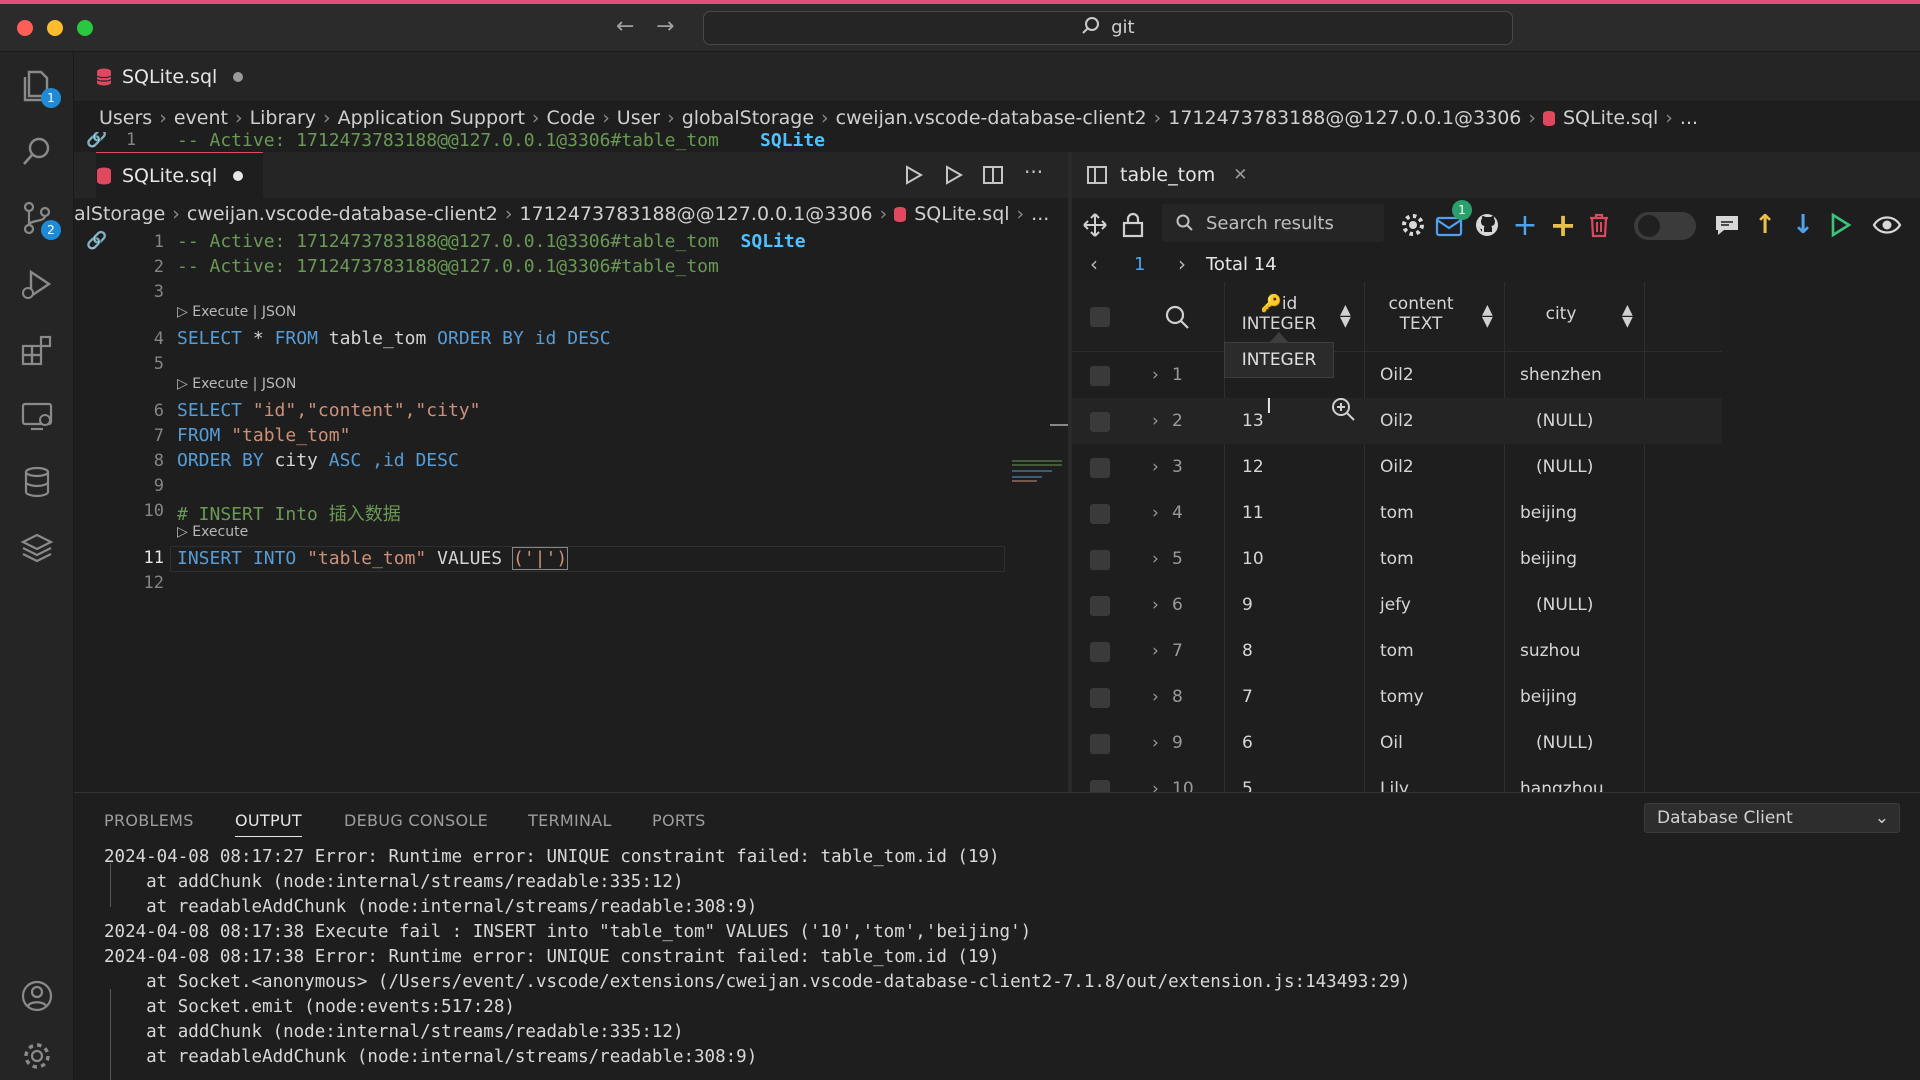  I want to click on cell-id: 6, so click(1247, 743).